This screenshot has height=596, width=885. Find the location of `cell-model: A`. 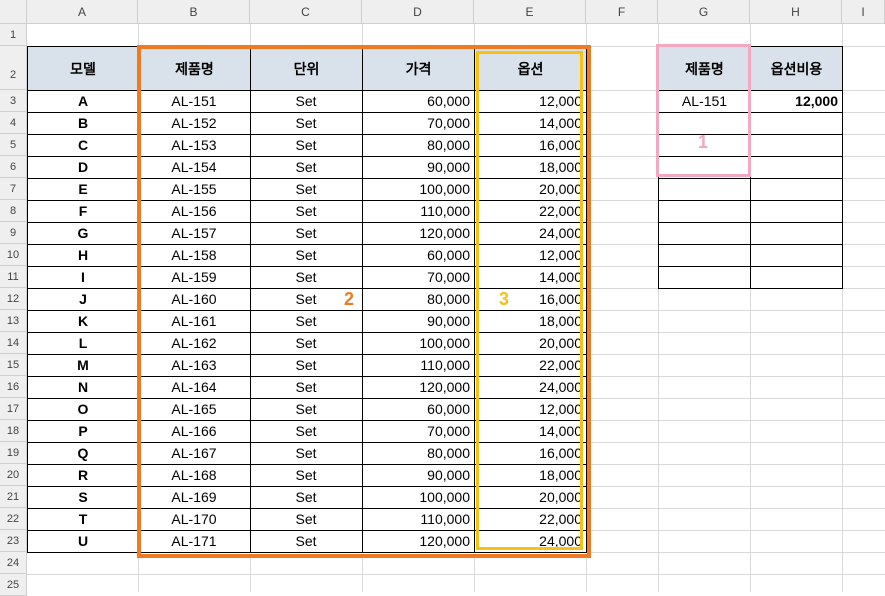

cell-model: A is located at coordinates (83, 101).